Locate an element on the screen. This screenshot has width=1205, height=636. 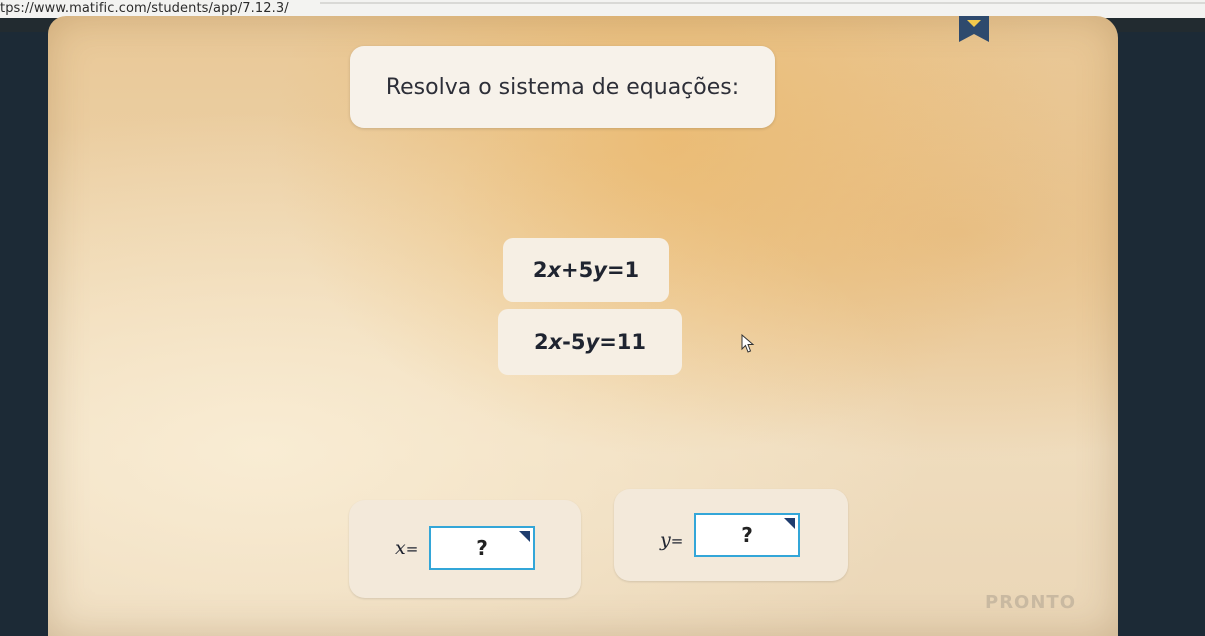
eq2-operator: - is located at coordinates (566, 342).